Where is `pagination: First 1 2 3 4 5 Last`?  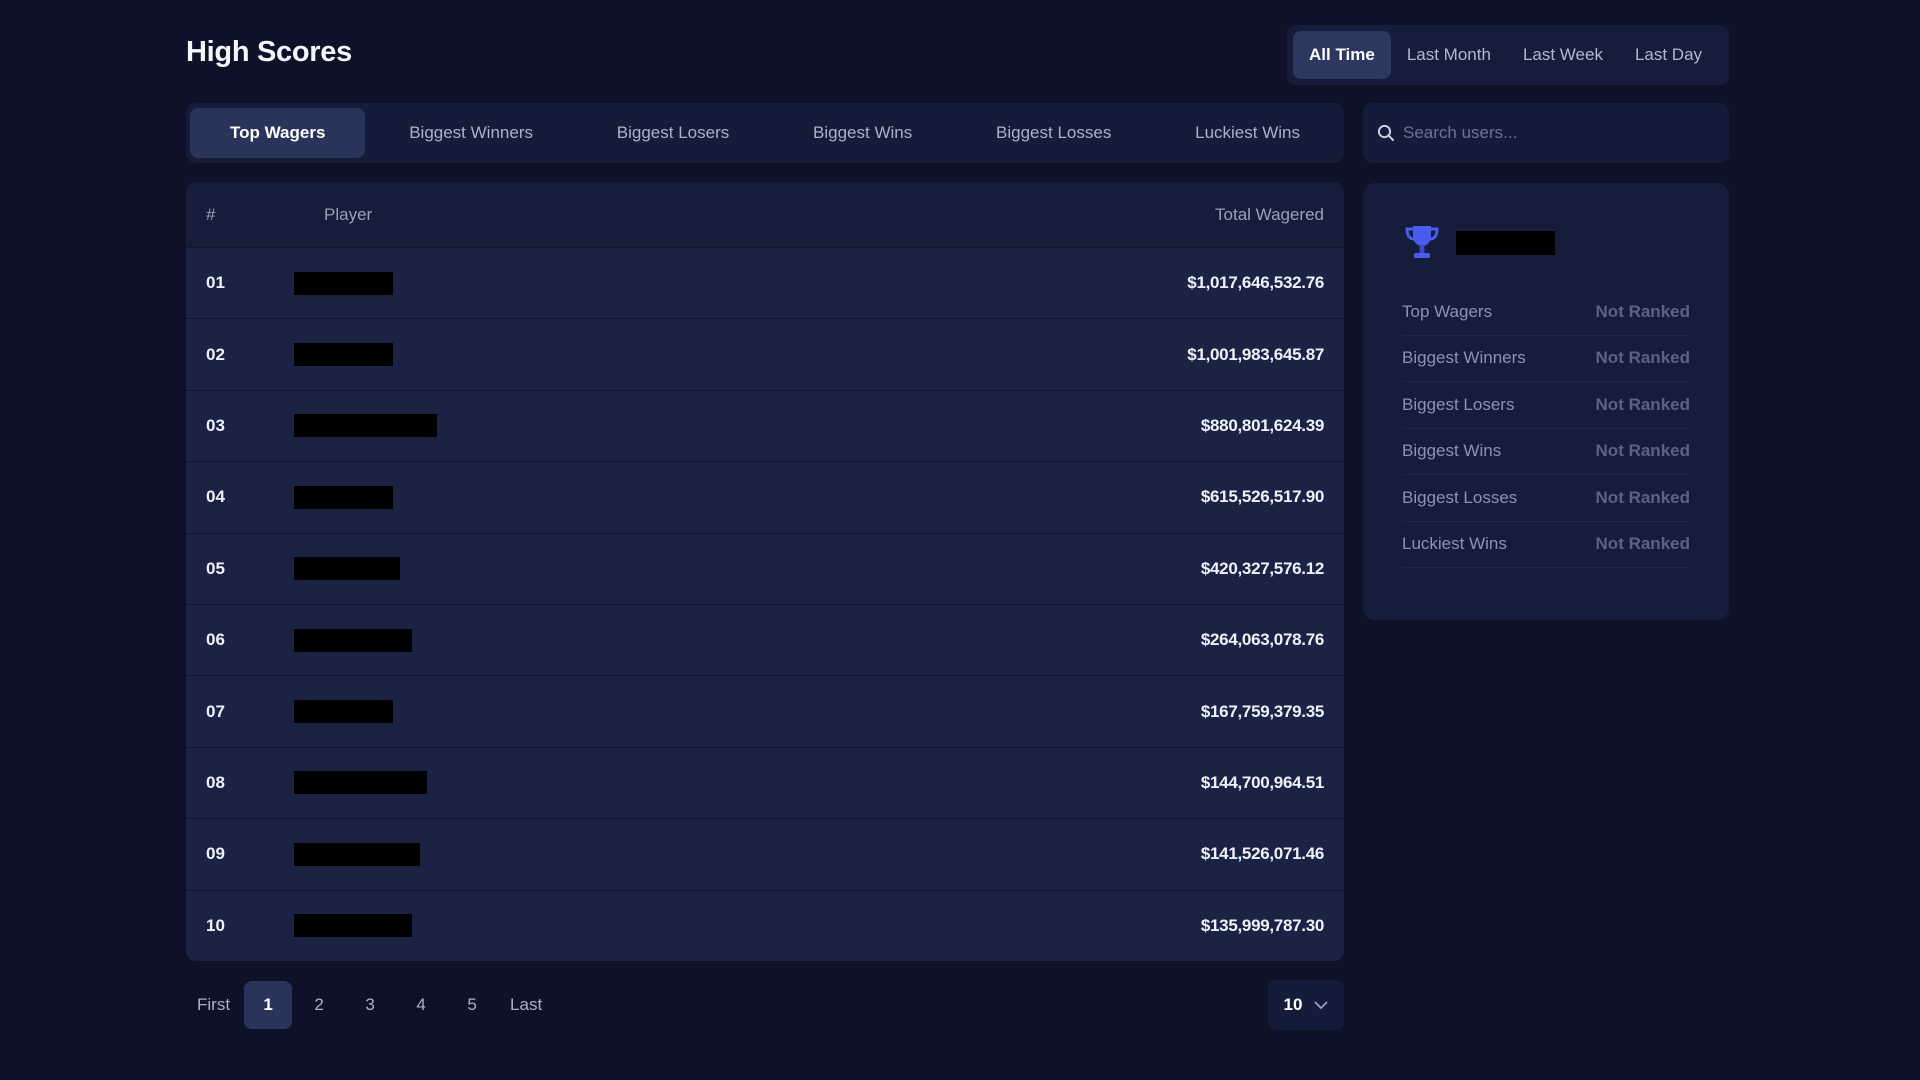
pagination: First 1 2 3 4 5 Last is located at coordinates (371, 1005).